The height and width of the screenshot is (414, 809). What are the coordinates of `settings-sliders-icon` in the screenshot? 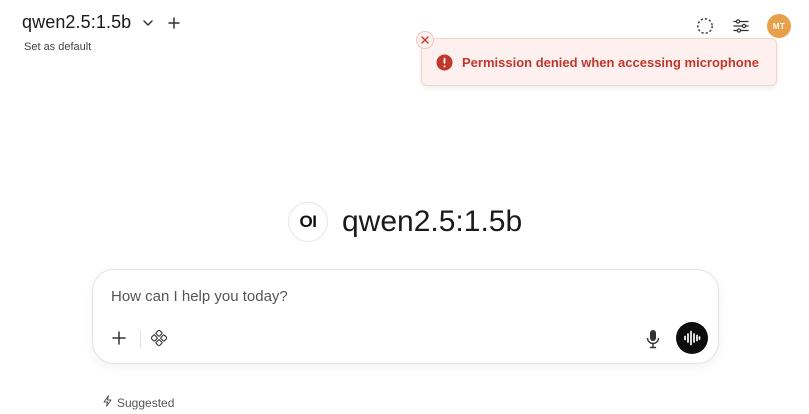 It's located at (741, 26).